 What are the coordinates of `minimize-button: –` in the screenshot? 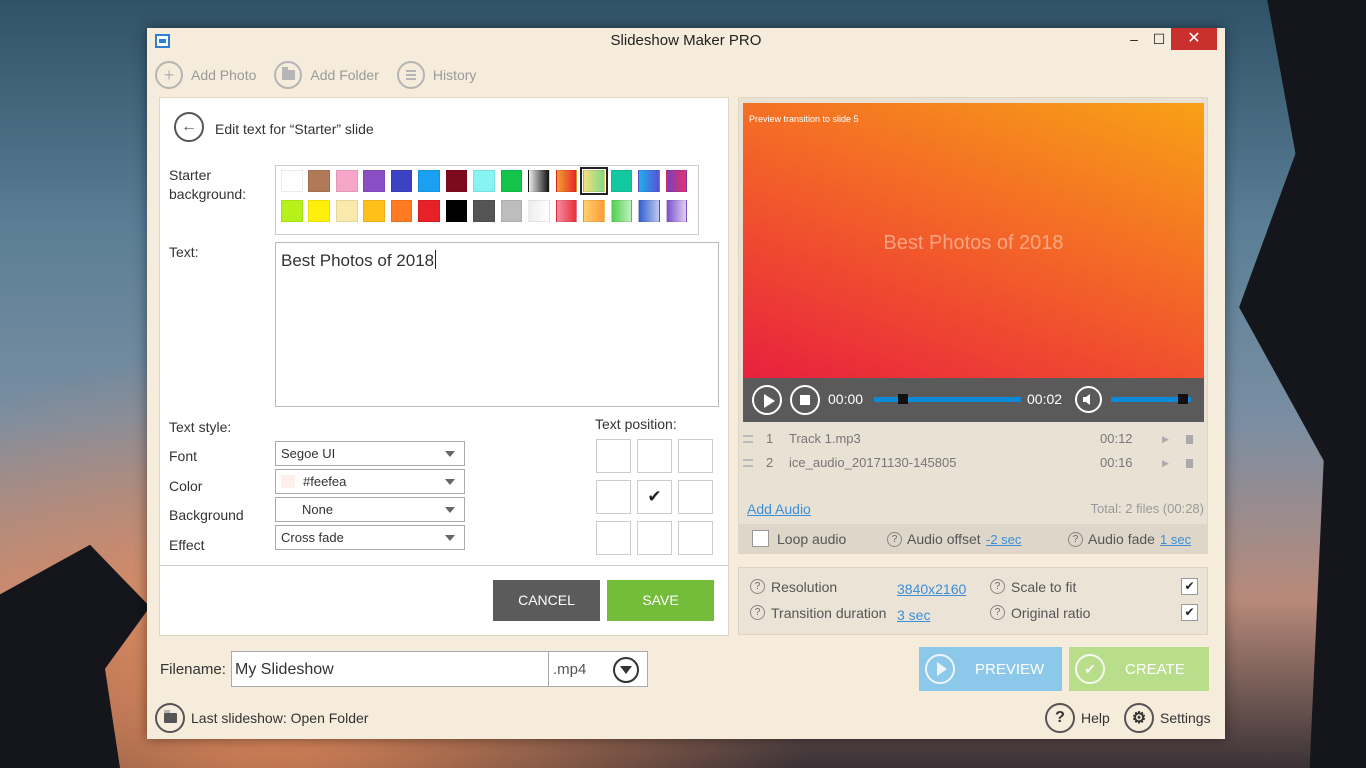 It's located at (1134, 39).